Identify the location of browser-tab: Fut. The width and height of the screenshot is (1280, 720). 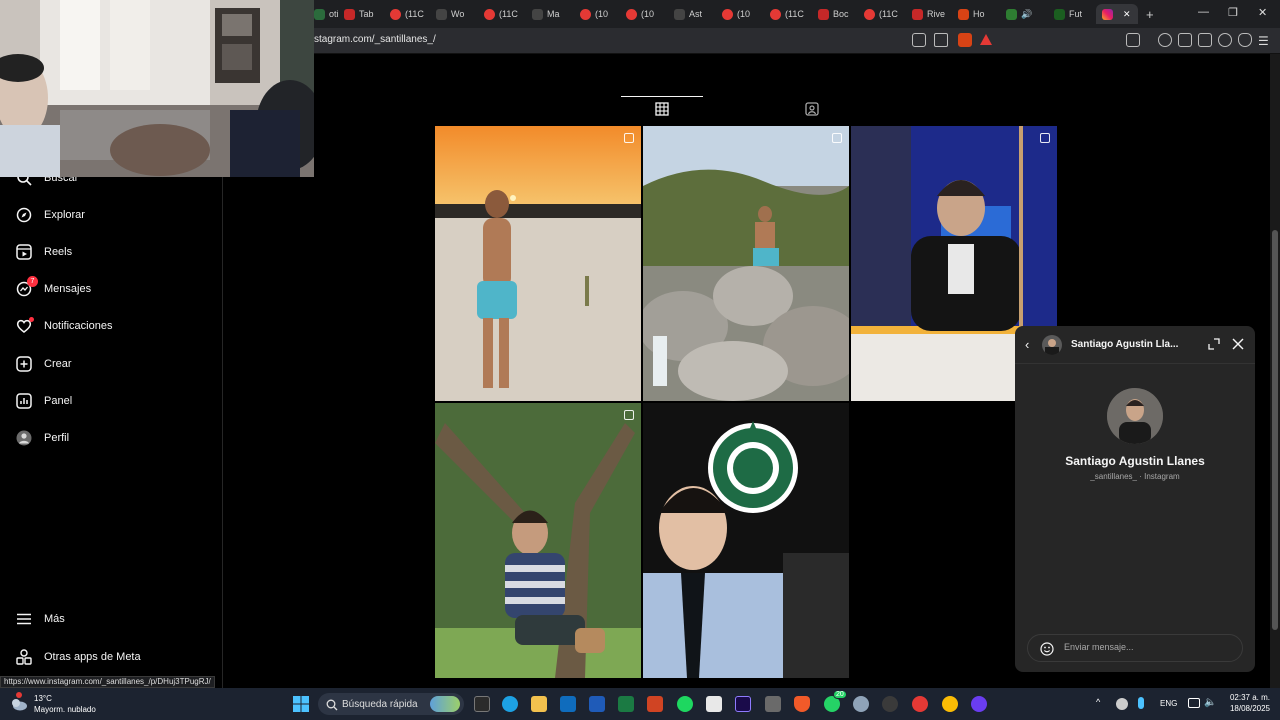
(1074, 14).